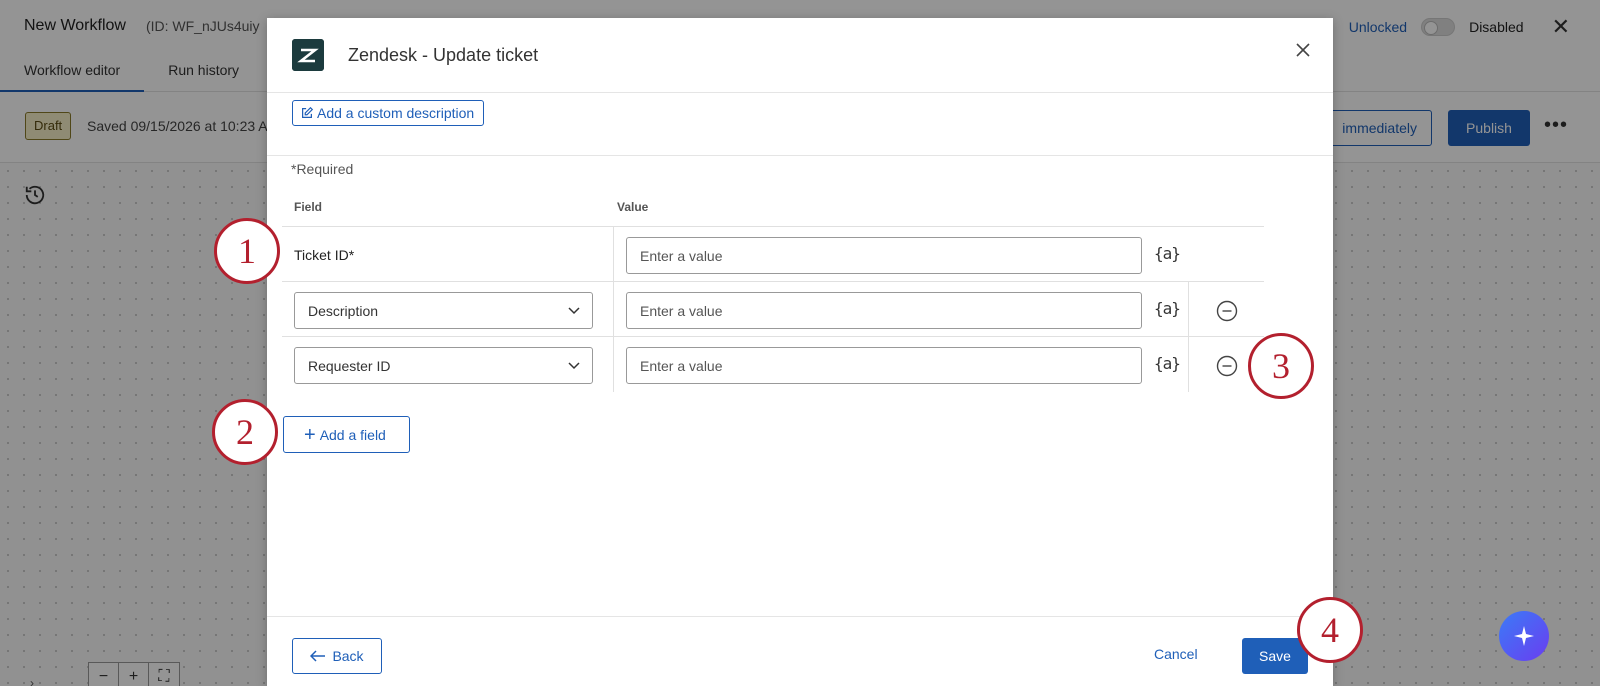  What do you see at coordinates (396, 113) in the screenshot?
I see `add-custom-description-label: Add a custom description` at bounding box center [396, 113].